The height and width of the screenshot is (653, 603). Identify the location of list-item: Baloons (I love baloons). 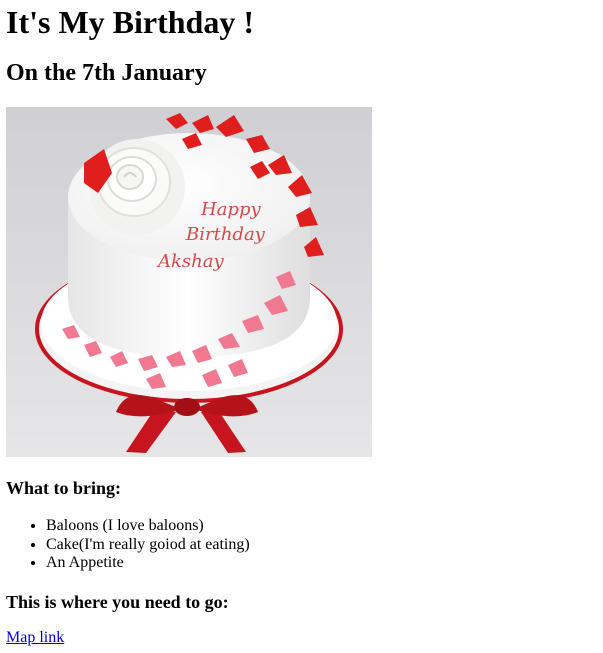
(148, 526).